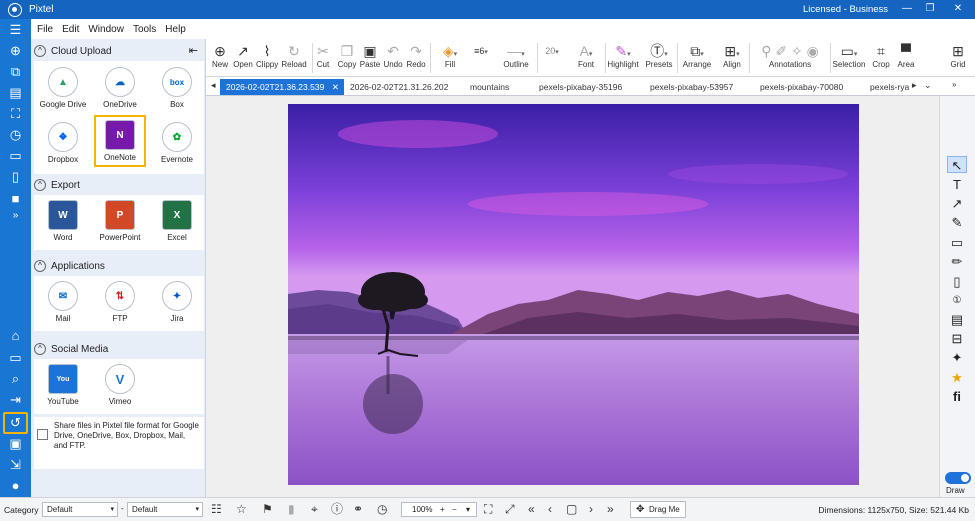 The image size is (975, 521). What do you see at coordinates (63, 145) in the screenshot?
I see `dropbox-button: ❖ Dropbox` at bounding box center [63, 145].